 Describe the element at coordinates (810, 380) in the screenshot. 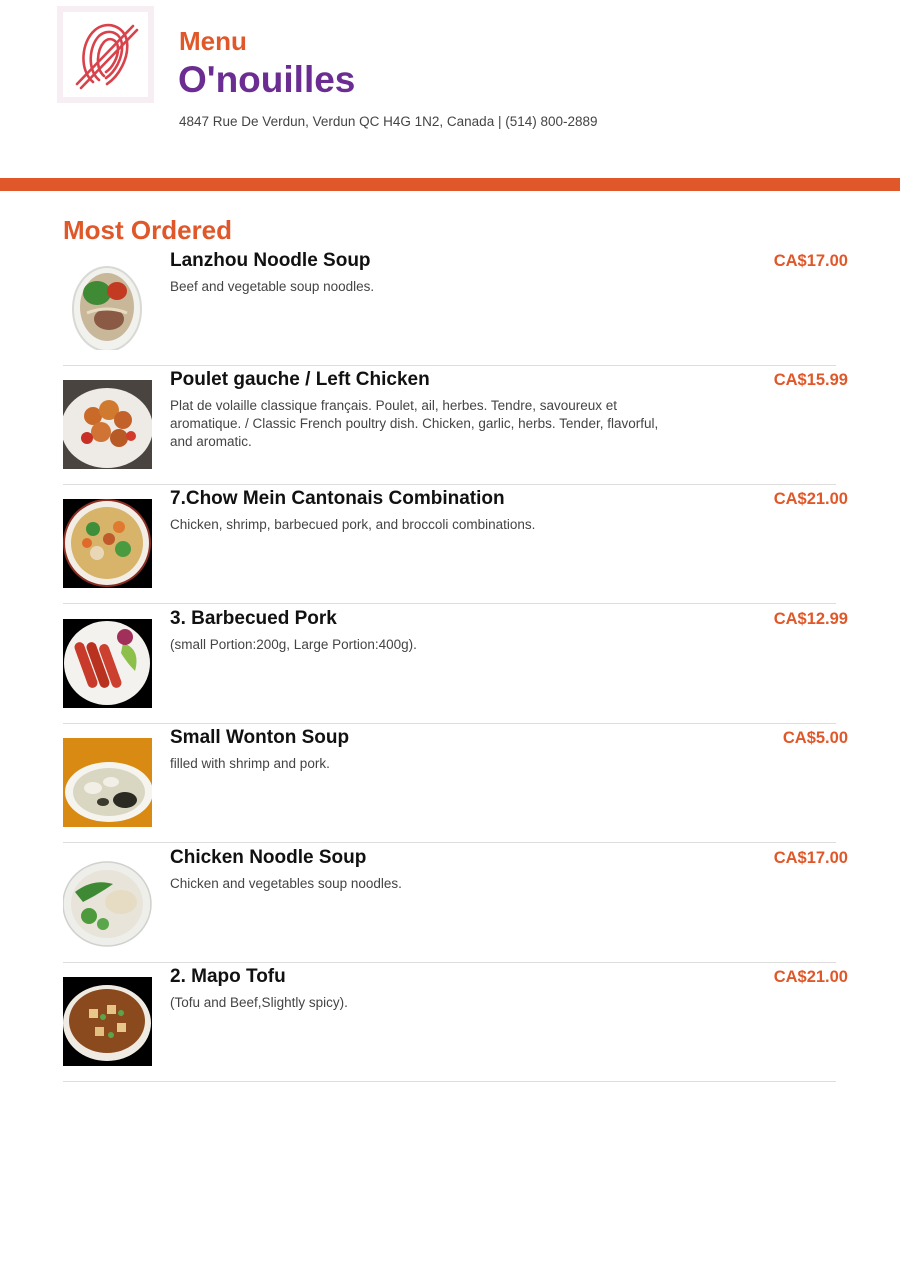

I see `item-price: CA$15.99` at that location.